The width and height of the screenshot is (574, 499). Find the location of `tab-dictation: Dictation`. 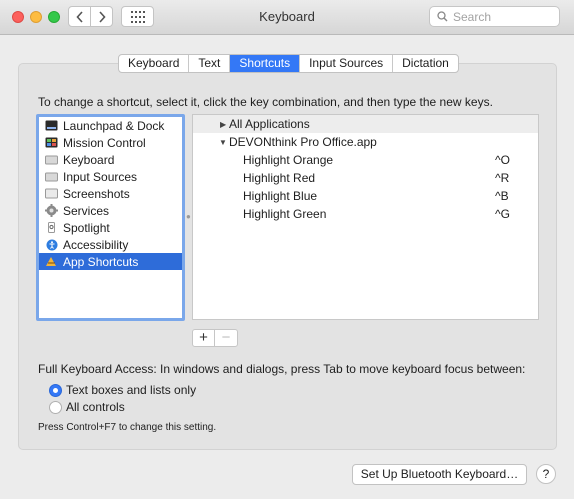

tab-dictation: Dictation is located at coordinates (425, 63).